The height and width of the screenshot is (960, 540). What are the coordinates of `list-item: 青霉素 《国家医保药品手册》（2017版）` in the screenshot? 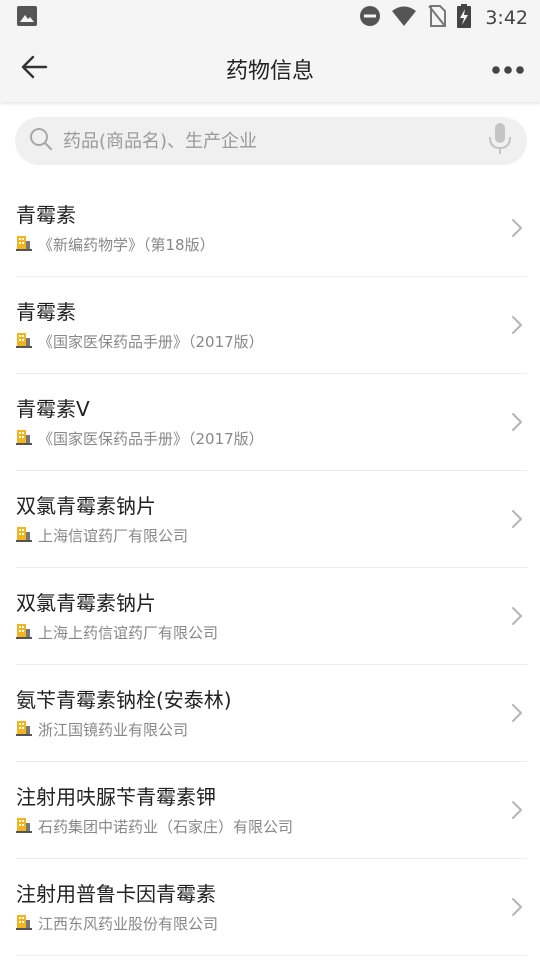 It's located at (271, 325).